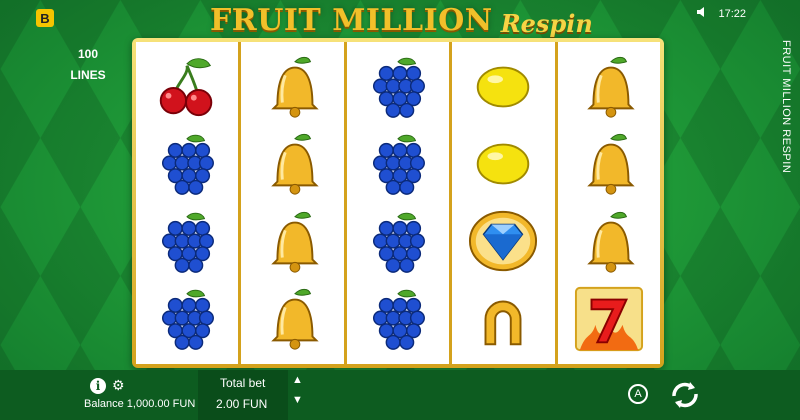 The height and width of the screenshot is (420, 800). Describe the element at coordinates (702, 13) in the screenshot. I see `speaker-icon` at that location.